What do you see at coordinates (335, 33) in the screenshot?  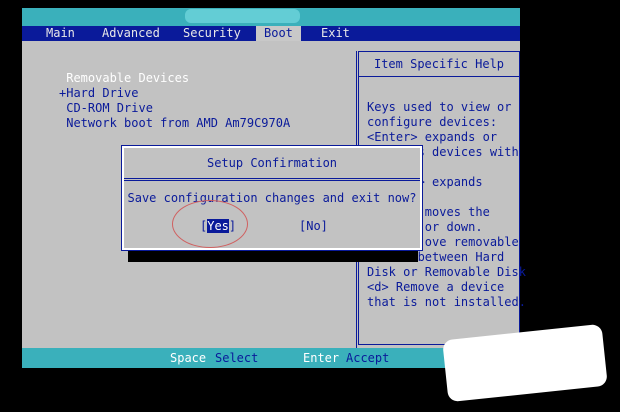 I see `tab-exit: Exit` at bounding box center [335, 33].